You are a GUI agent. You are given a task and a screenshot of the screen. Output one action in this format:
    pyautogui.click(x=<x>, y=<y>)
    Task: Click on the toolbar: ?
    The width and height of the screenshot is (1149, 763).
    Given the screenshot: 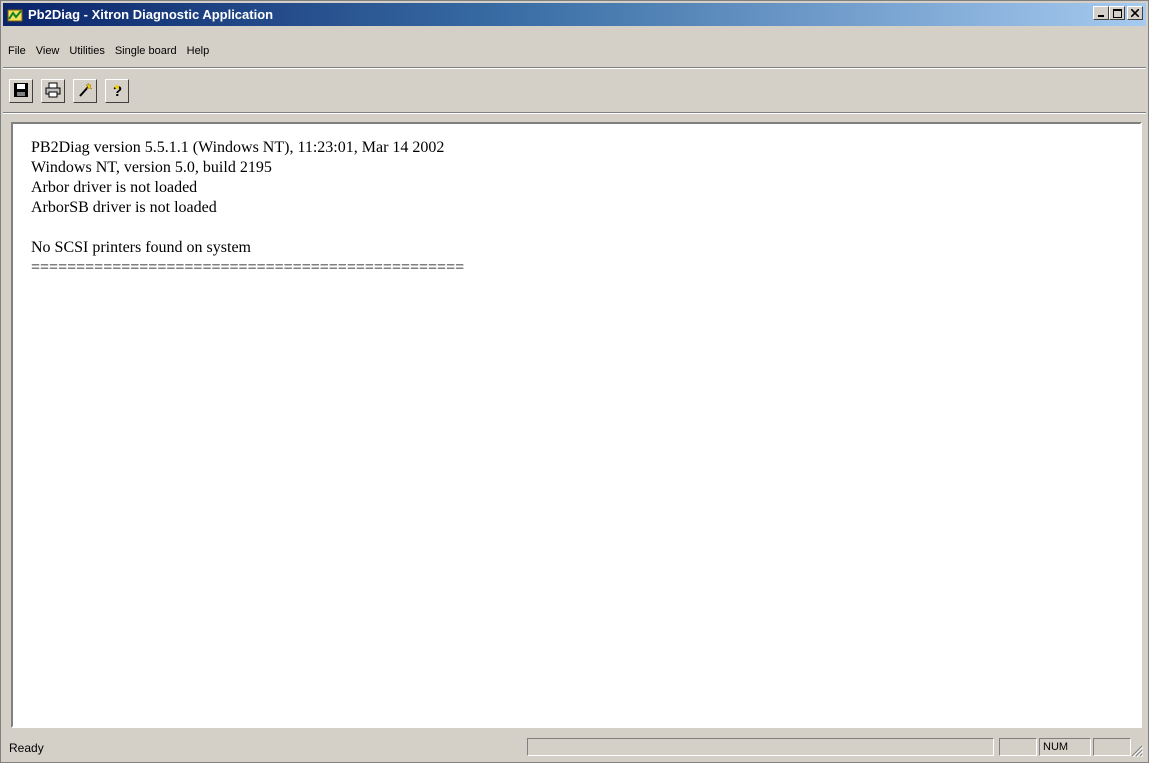 What is the action you would take?
    pyautogui.click(x=66, y=91)
    